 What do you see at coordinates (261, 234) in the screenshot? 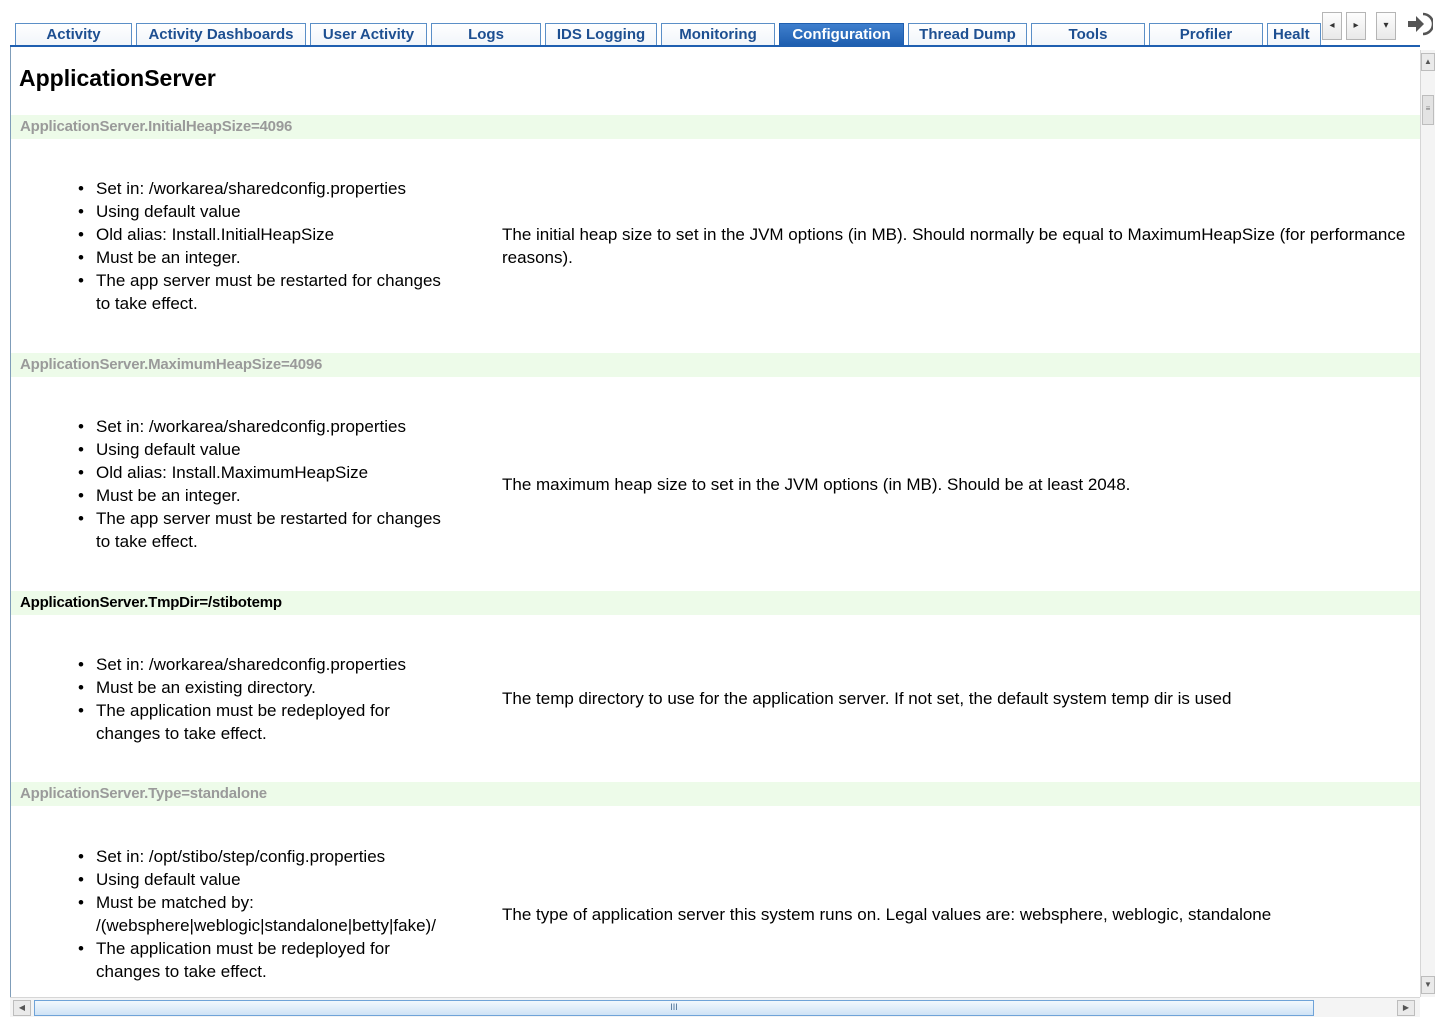
I see `property-detail: Old alias: Install.InitialHeapSize` at bounding box center [261, 234].